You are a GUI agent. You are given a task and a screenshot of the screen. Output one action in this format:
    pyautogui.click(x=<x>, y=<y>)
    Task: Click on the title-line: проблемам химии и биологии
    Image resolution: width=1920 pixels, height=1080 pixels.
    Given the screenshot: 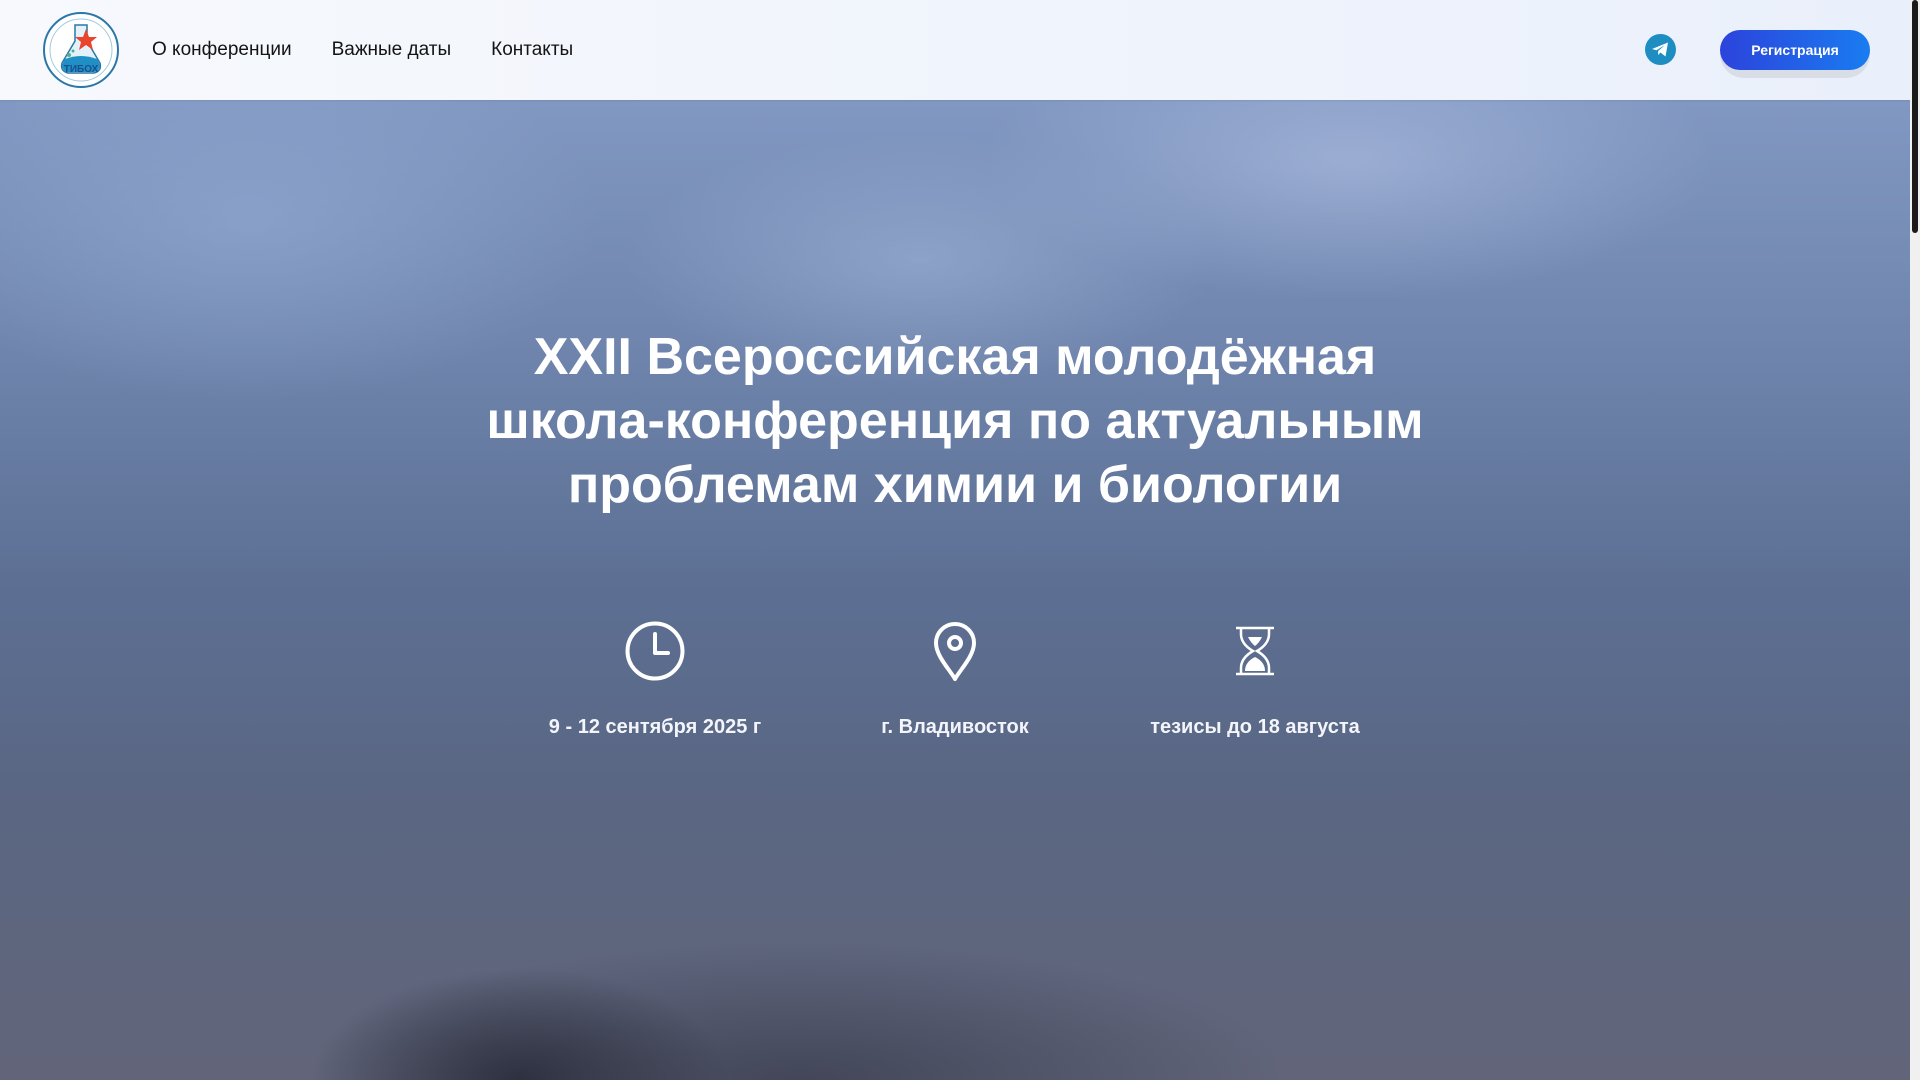 What is the action you would take?
    pyautogui.click(x=955, y=485)
    